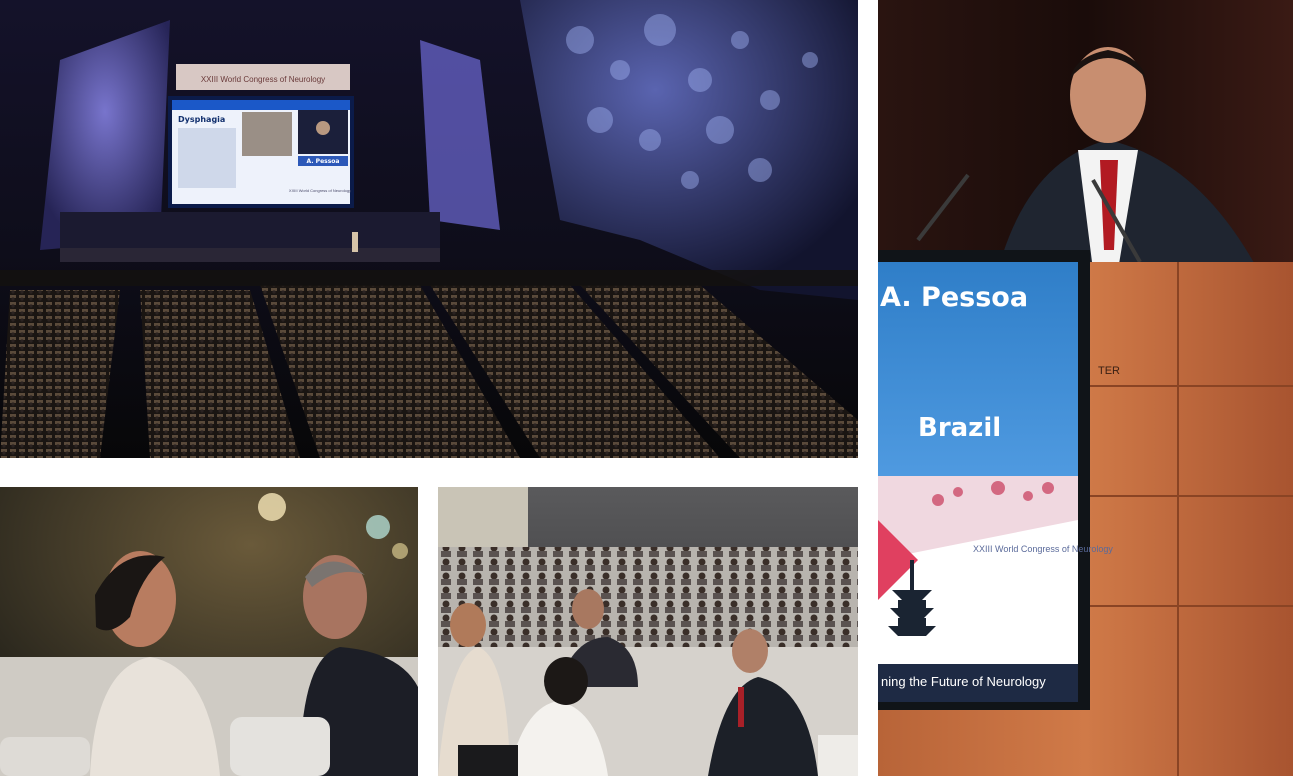 The width and height of the screenshot is (1293, 776). I want to click on speaker-name: A. Pessoa, so click(954, 297).